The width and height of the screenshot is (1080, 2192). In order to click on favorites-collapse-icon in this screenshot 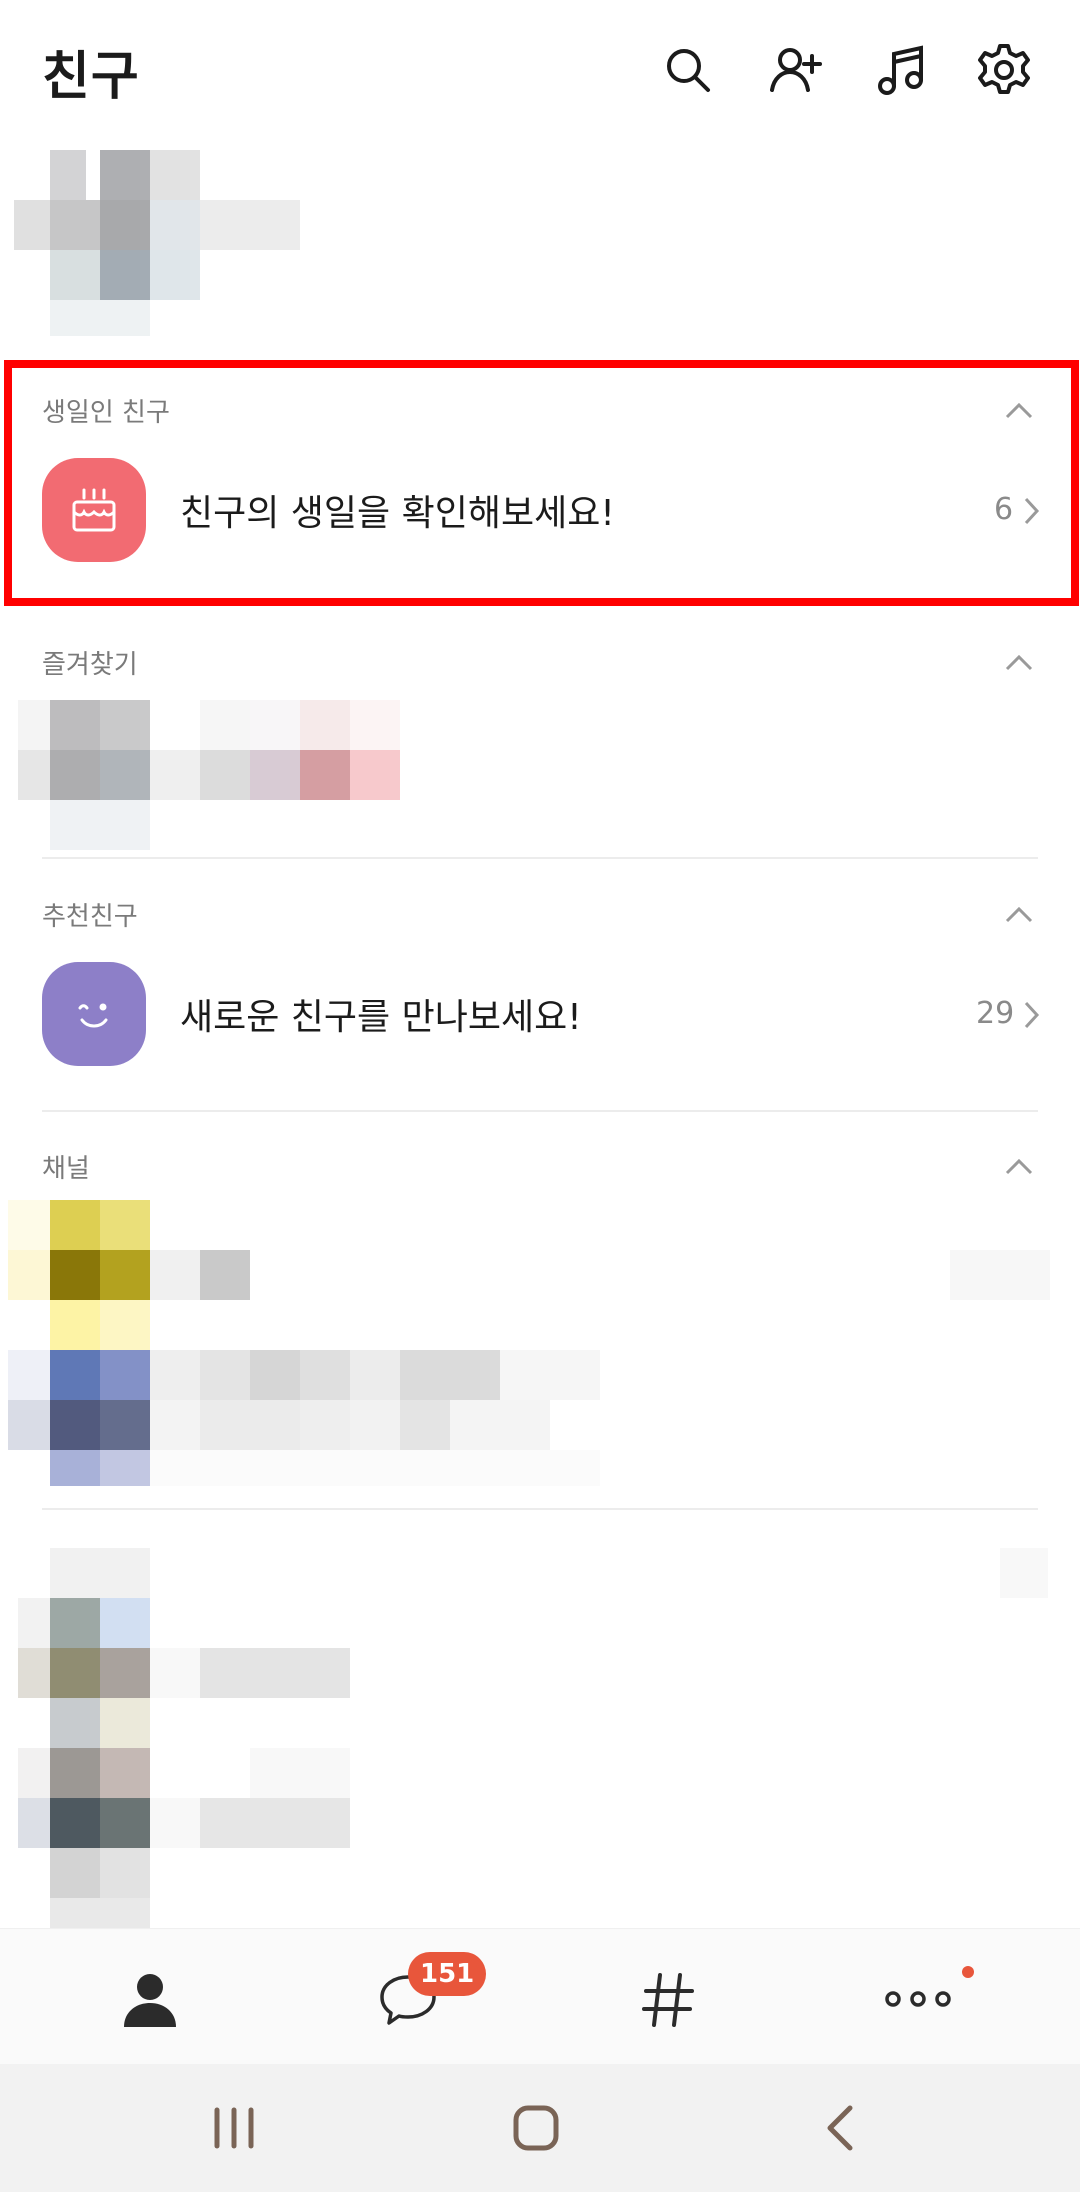, I will do `click(1019, 662)`.